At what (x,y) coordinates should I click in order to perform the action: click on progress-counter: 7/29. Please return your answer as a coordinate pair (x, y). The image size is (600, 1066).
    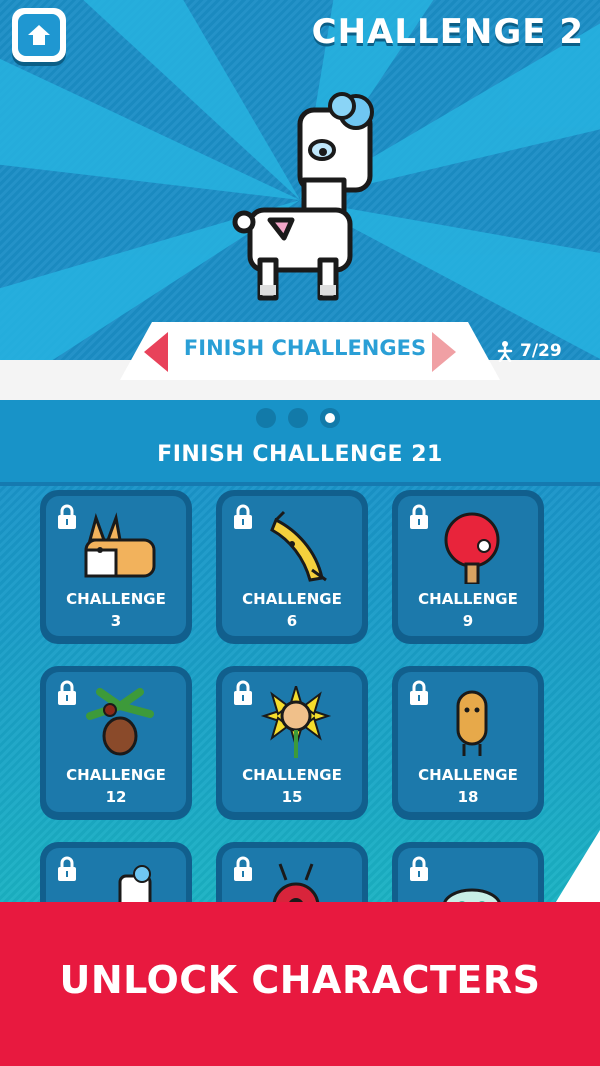
    Looking at the image, I should click on (529, 351).